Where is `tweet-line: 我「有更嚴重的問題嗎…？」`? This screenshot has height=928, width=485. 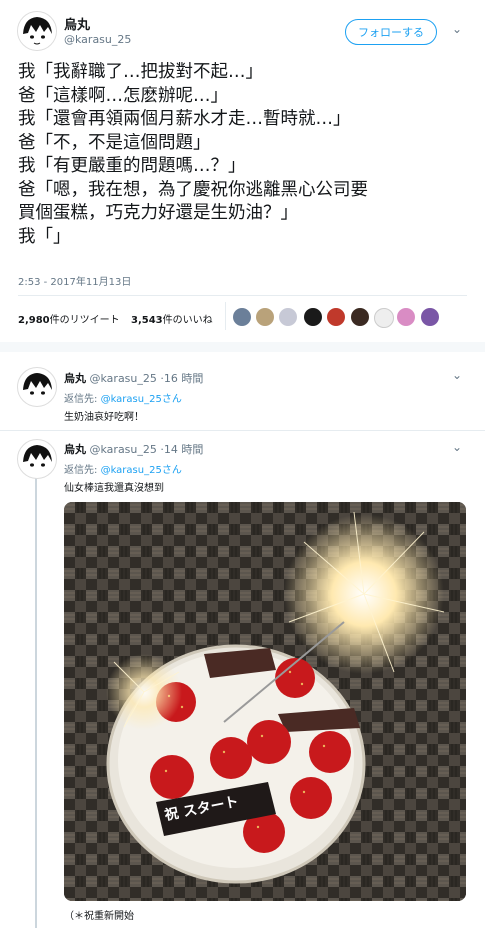 tweet-line: 我「有更嚴重的問題嗎…？」 is located at coordinates (132, 166).